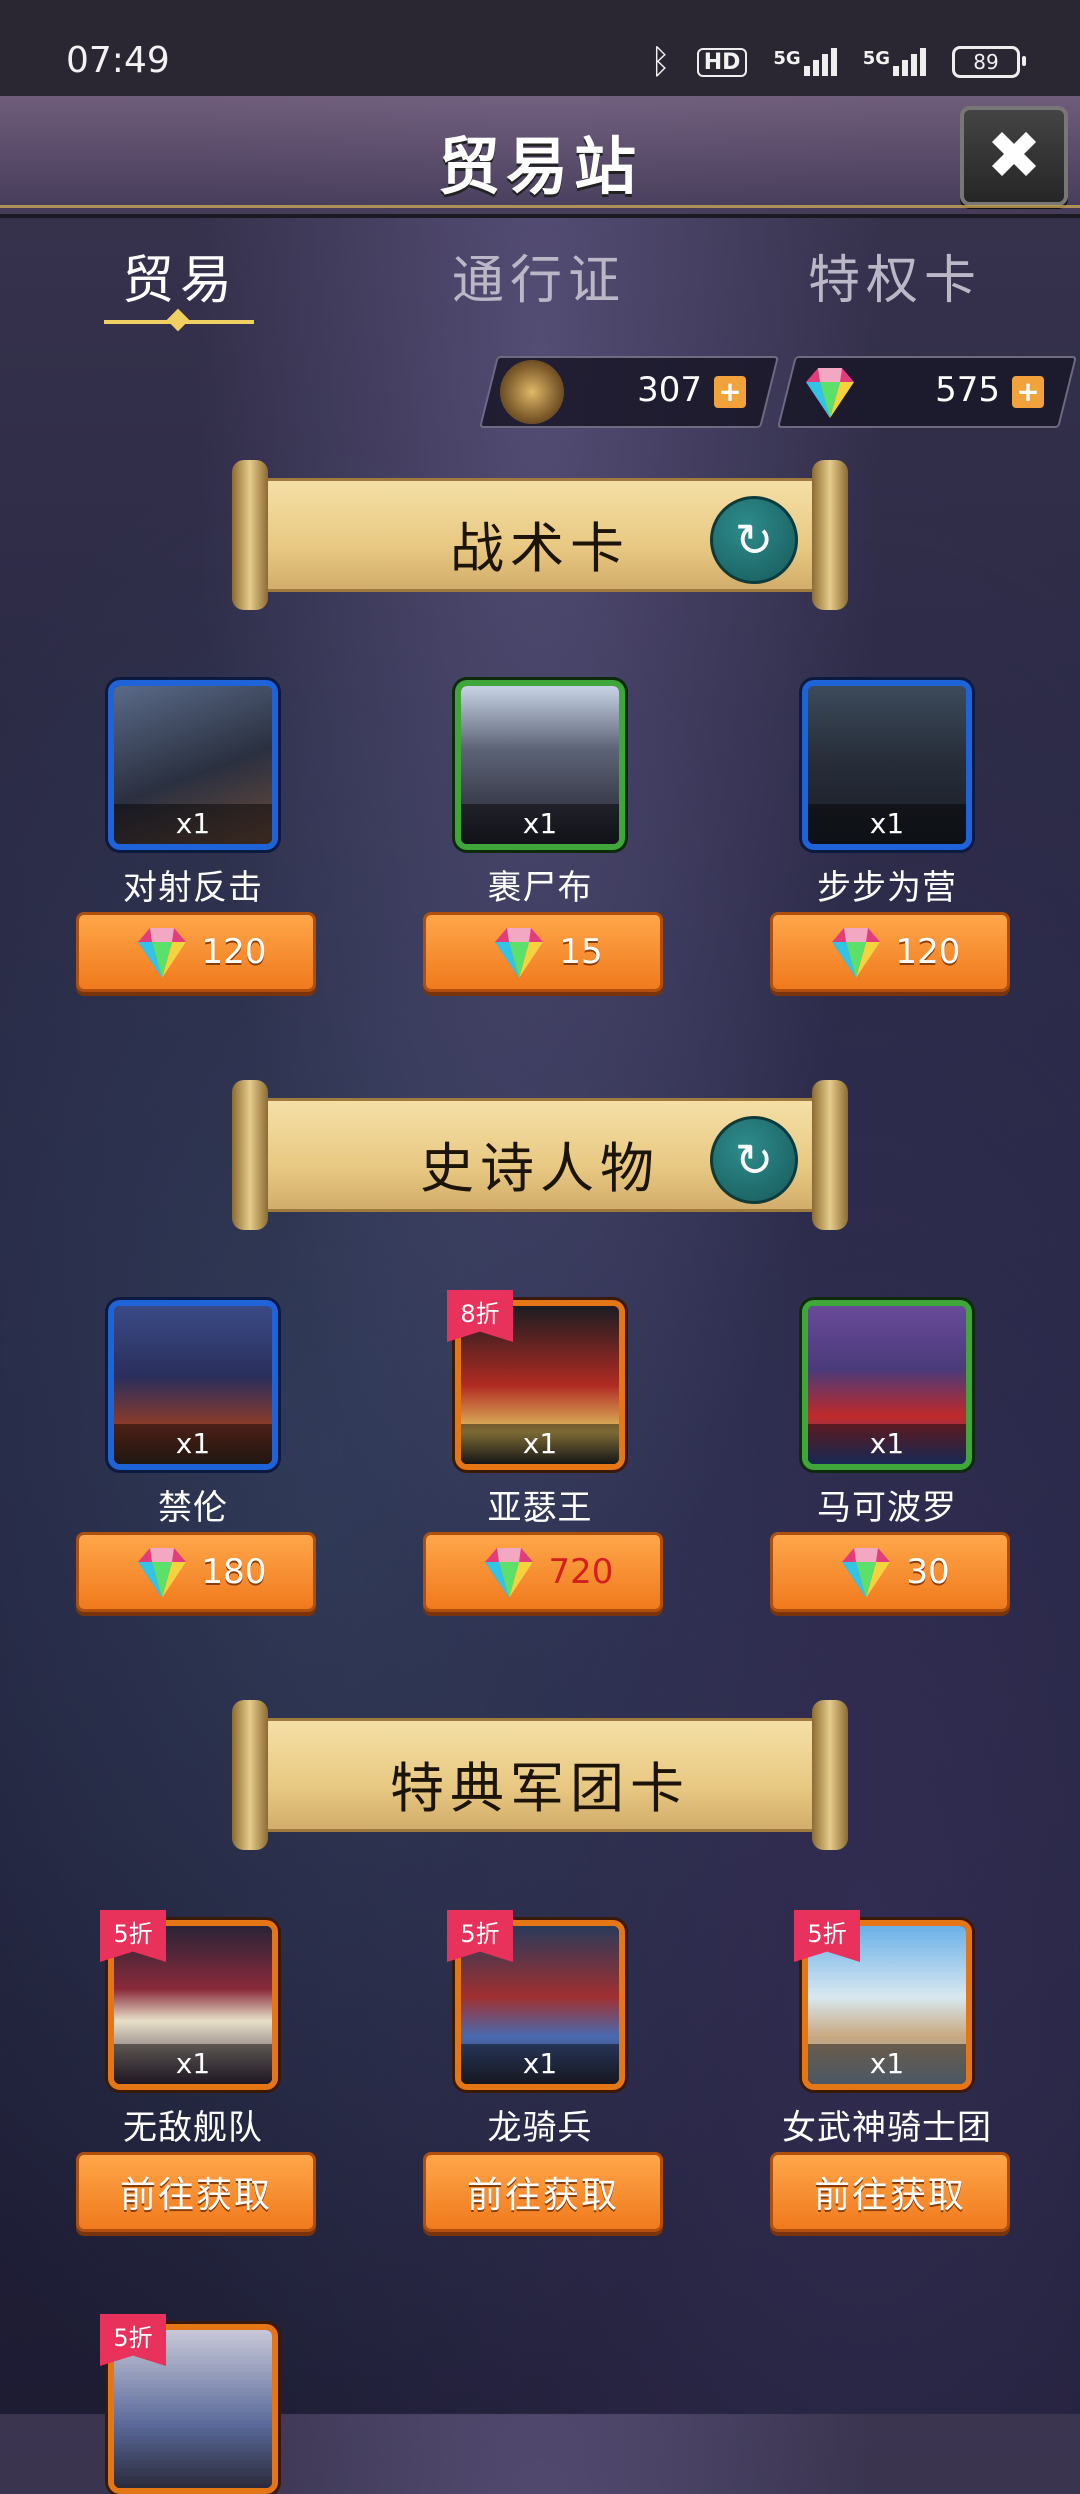 This screenshot has width=1080, height=2494. I want to click on item-name: 对射反击, so click(193, 888).